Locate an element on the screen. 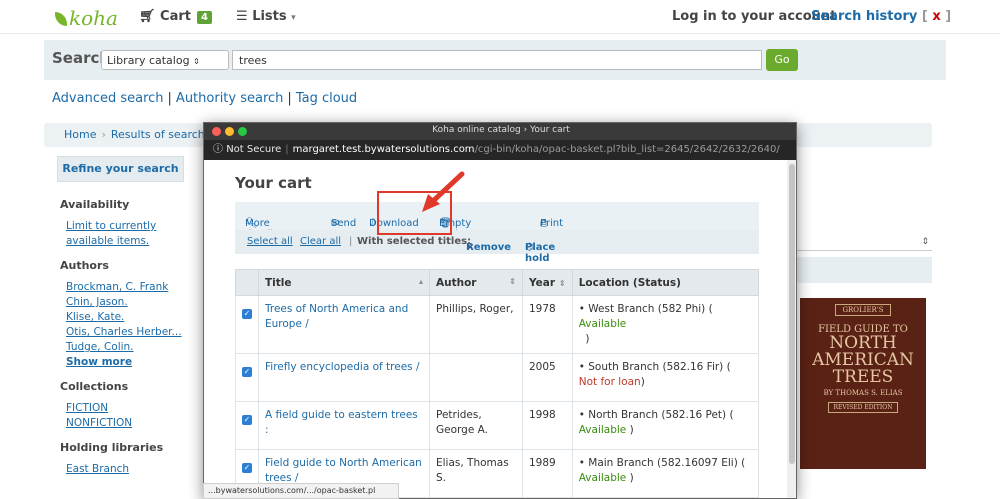 The width and height of the screenshot is (1000, 499). column-header-year: Year ⇕ is located at coordinates (547, 282).